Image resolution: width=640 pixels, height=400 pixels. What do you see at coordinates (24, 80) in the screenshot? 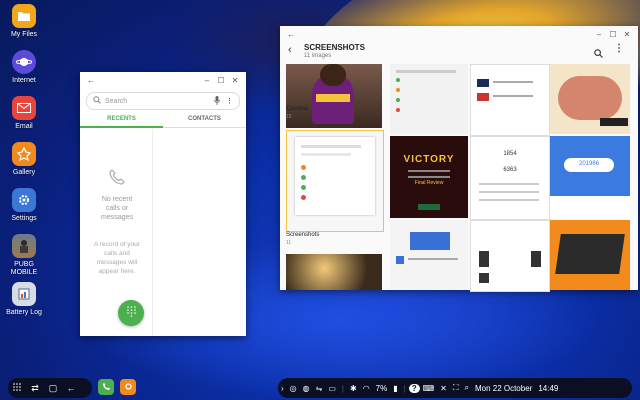
I see `desktop-icon-label: Internet` at bounding box center [24, 80].